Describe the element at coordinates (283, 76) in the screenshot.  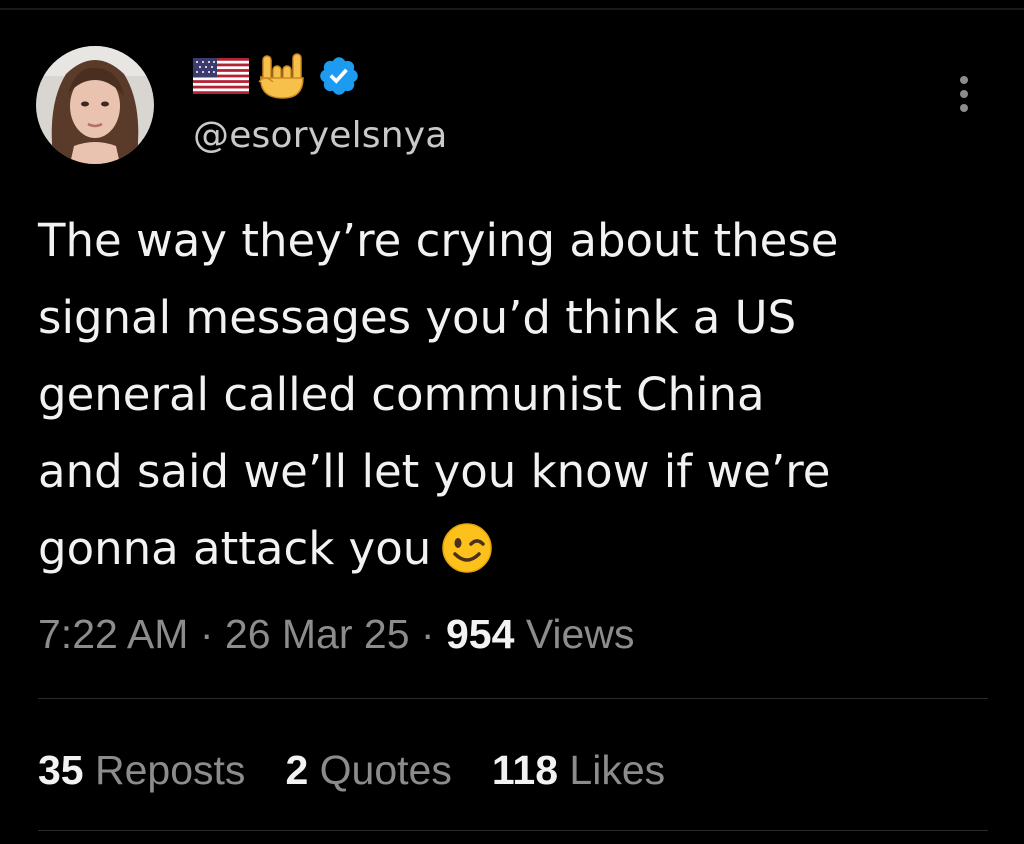
I see `love-you-gesture-icon` at that location.